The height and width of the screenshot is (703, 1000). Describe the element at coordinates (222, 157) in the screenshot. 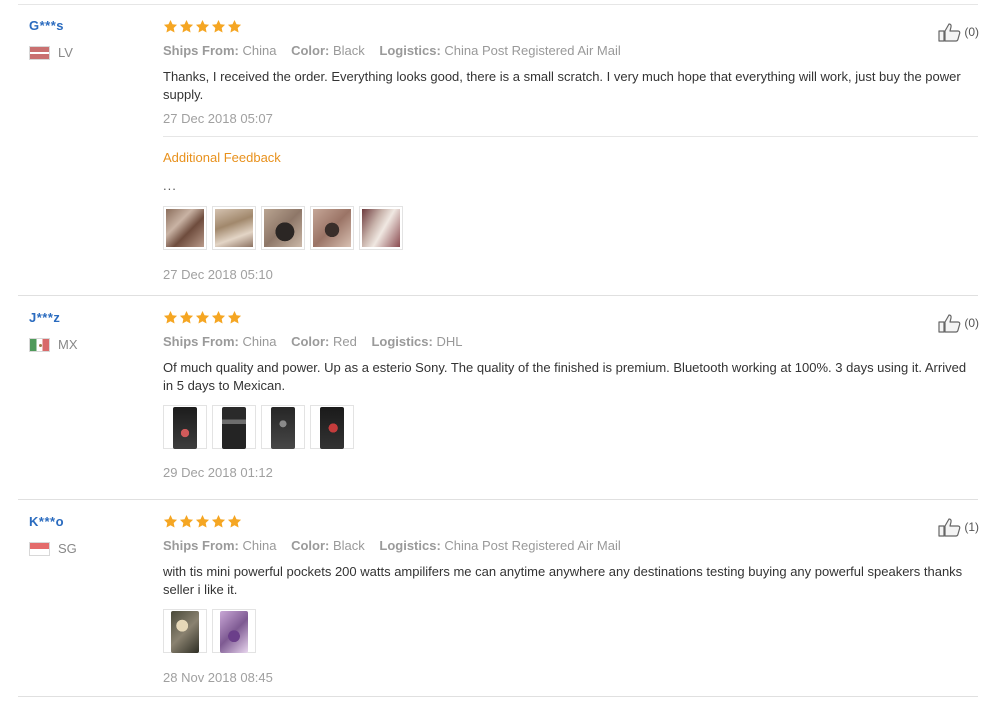

I see `additional-feedback-title: Additional Feedback` at that location.